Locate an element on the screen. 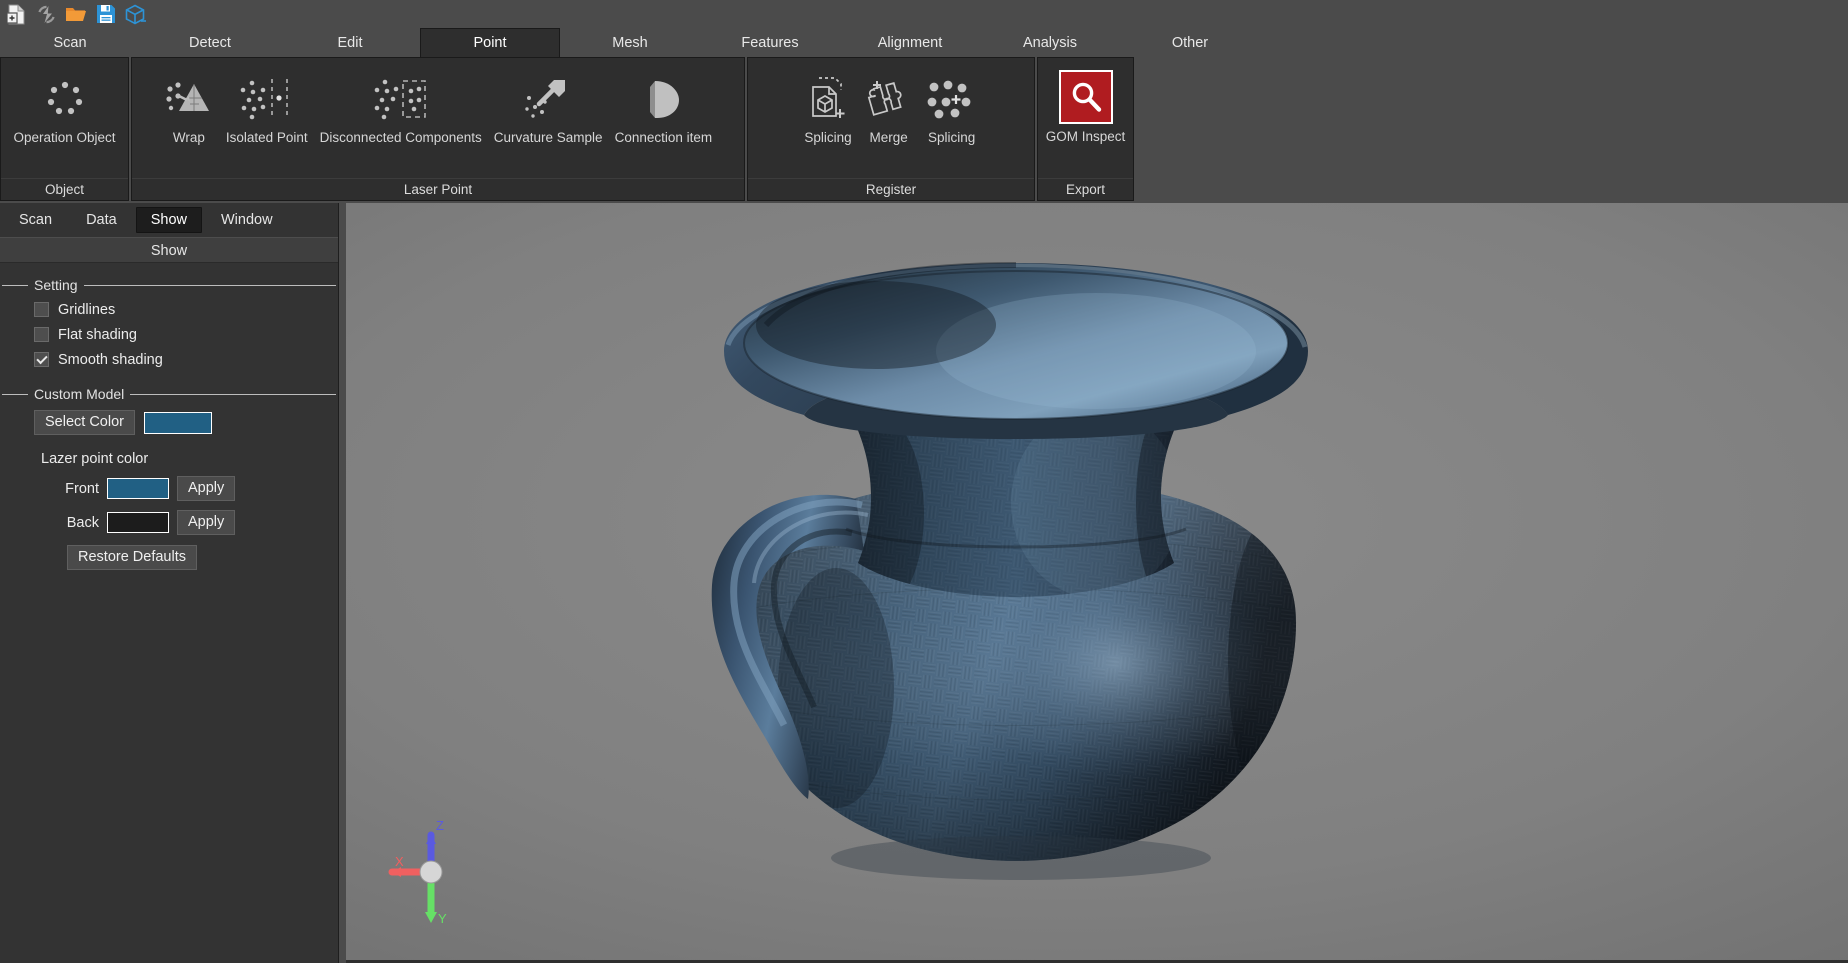 The width and height of the screenshot is (1848, 963). axis-origin-handle is located at coordinates (431, 872).